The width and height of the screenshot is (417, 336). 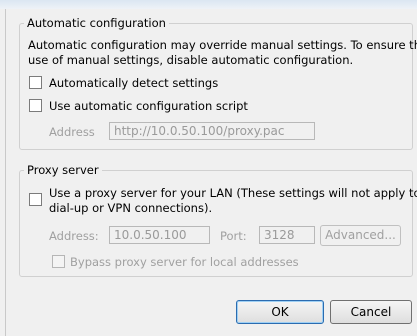 What do you see at coordinates (280, 312) in the screenshot?
I see `ok-button: OK` at bounding box center [280, 312].